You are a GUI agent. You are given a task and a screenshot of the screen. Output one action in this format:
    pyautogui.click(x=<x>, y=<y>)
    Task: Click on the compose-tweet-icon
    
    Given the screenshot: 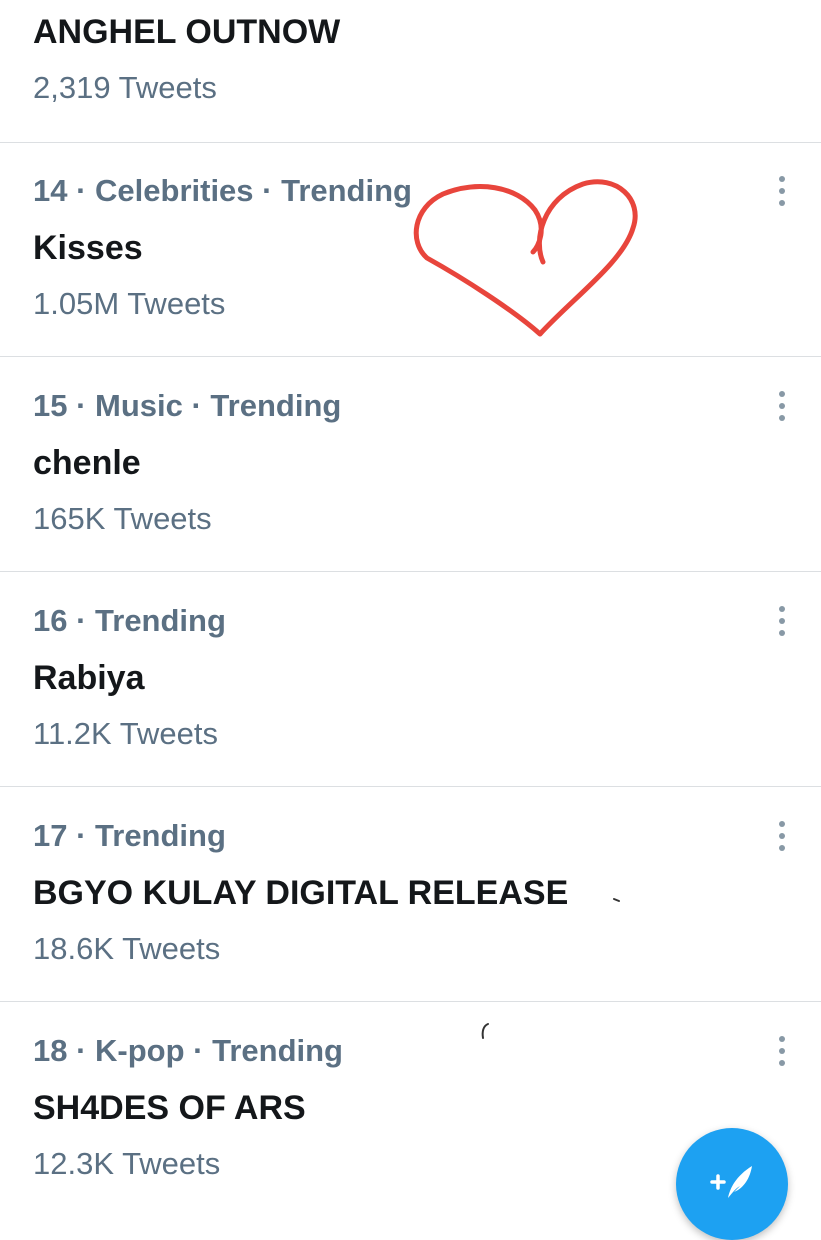 What is the action you would take?
    pyautogui.click(x=731, y=1182)
    